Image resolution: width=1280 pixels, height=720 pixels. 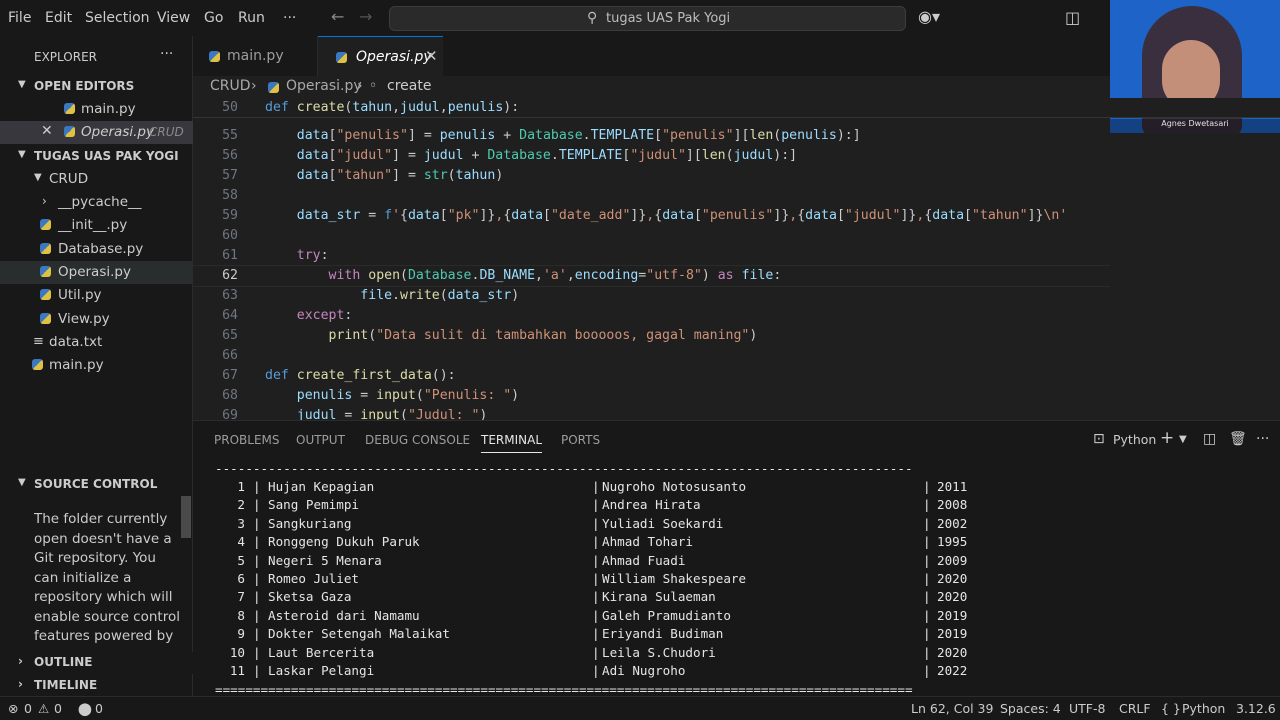 I want to click on open-editor-main: main.py, so click(x=96, y=109).